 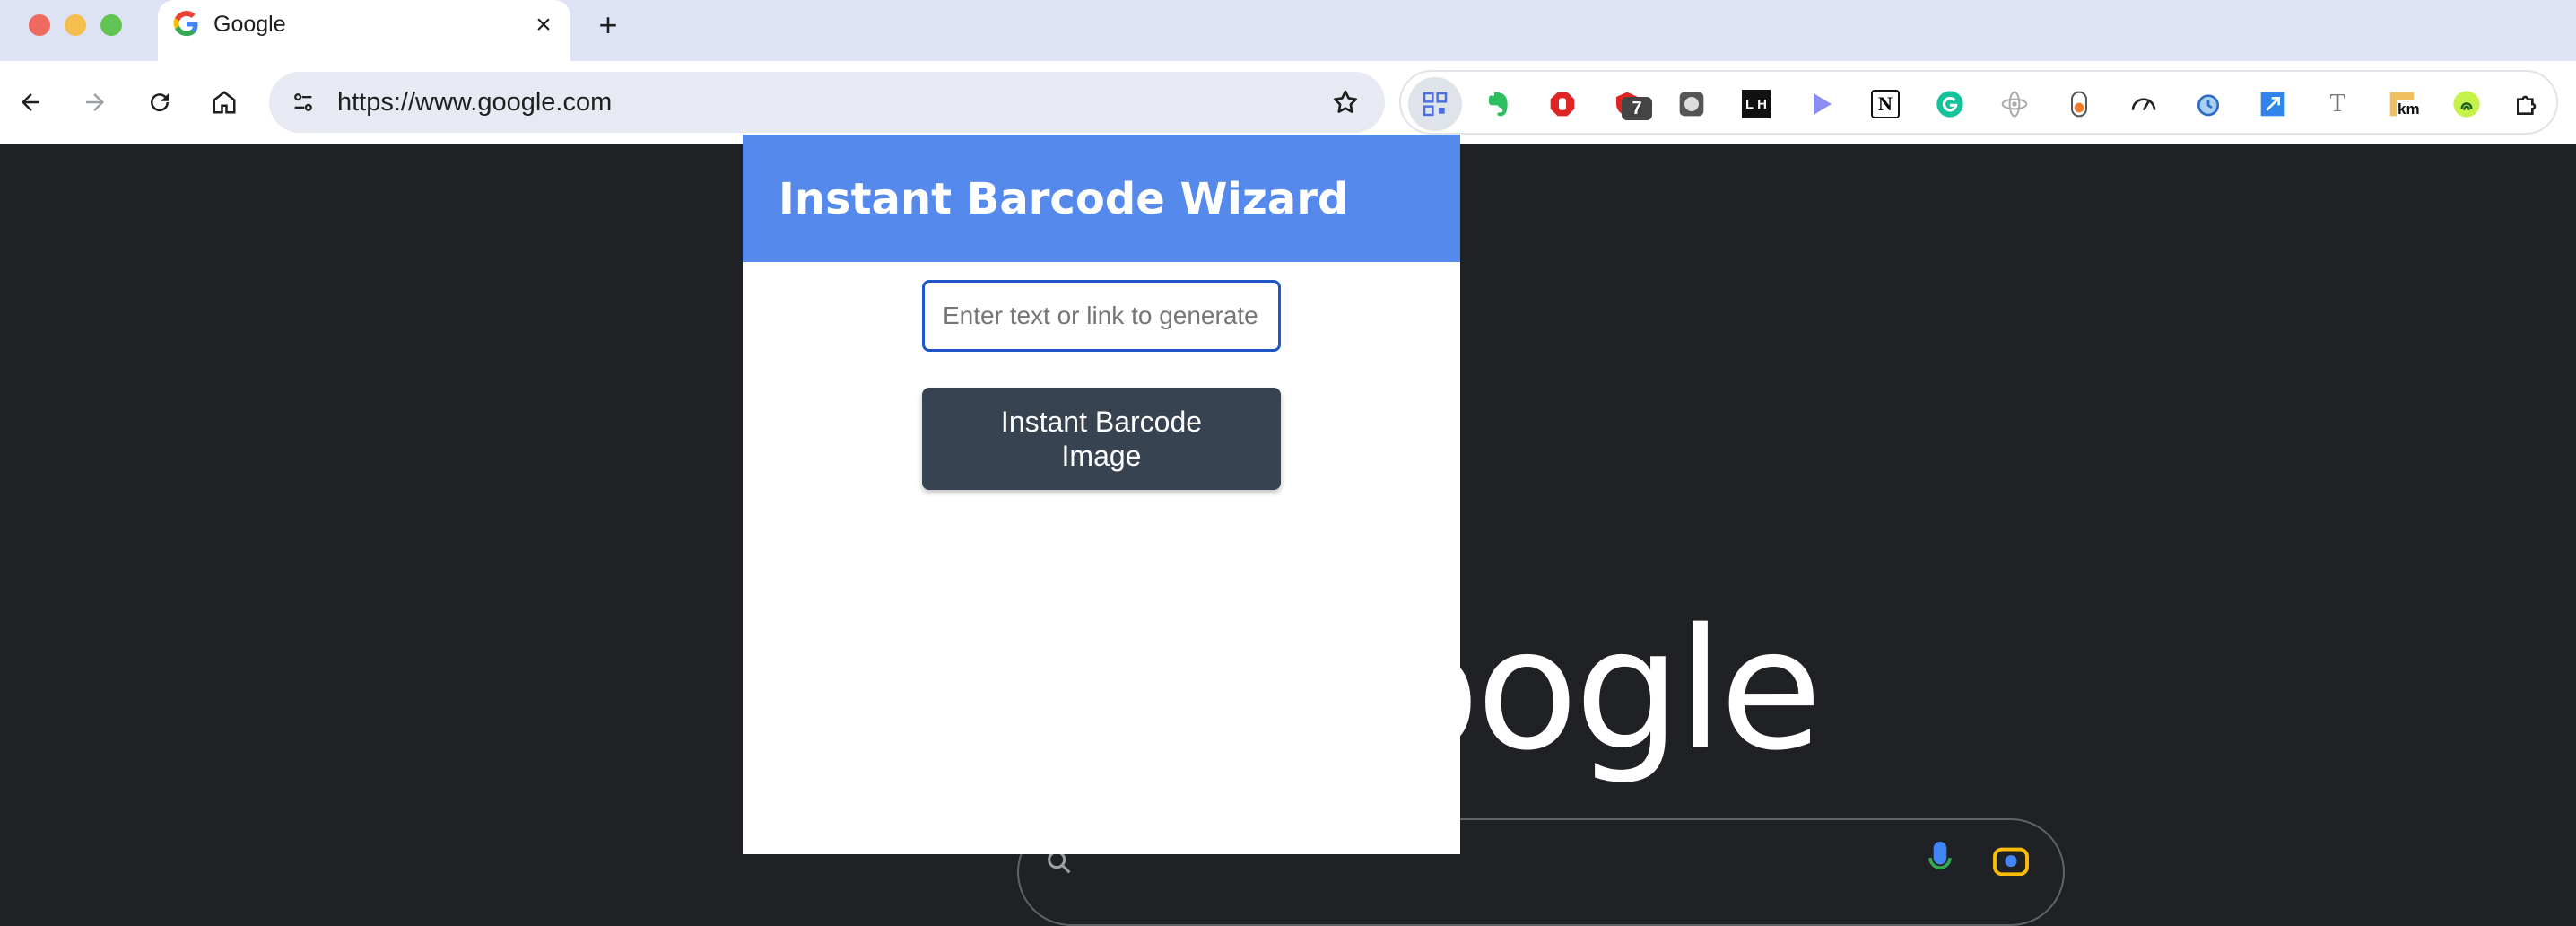 What do you see at coordinates (2466, 104) in the screenshot?
I see `fingerprint-icon` at bounding box center [2466, 104].